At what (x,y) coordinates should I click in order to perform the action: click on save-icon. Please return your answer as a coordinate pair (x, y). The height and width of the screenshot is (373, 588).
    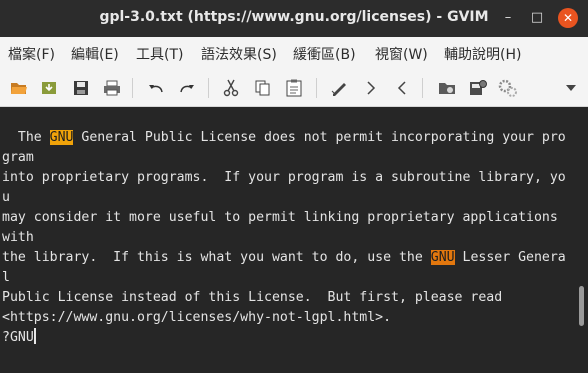
    Looking at the image, I should click on (81, 88).